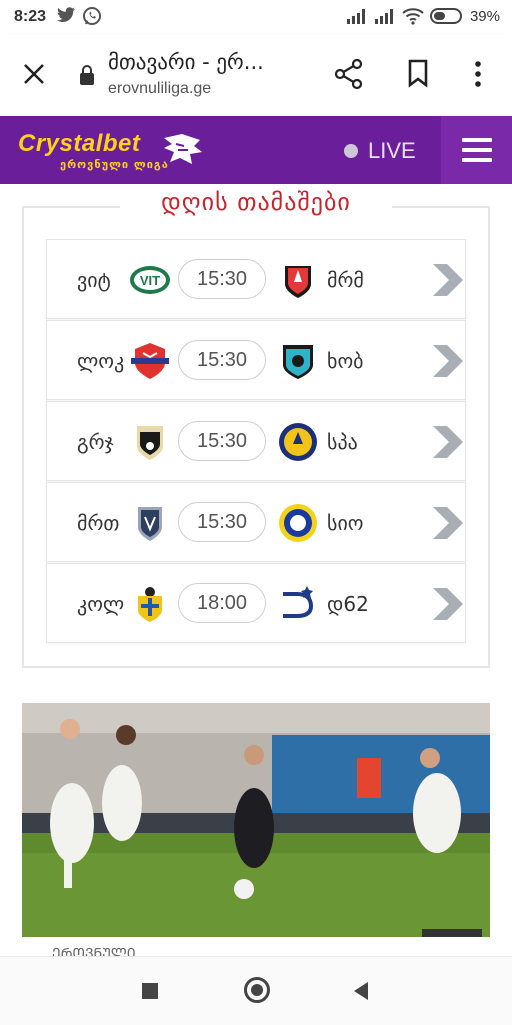 The width and height of the screenshot is (512, 1025). I want to click on match-time: 18:00, so click(222, 603).